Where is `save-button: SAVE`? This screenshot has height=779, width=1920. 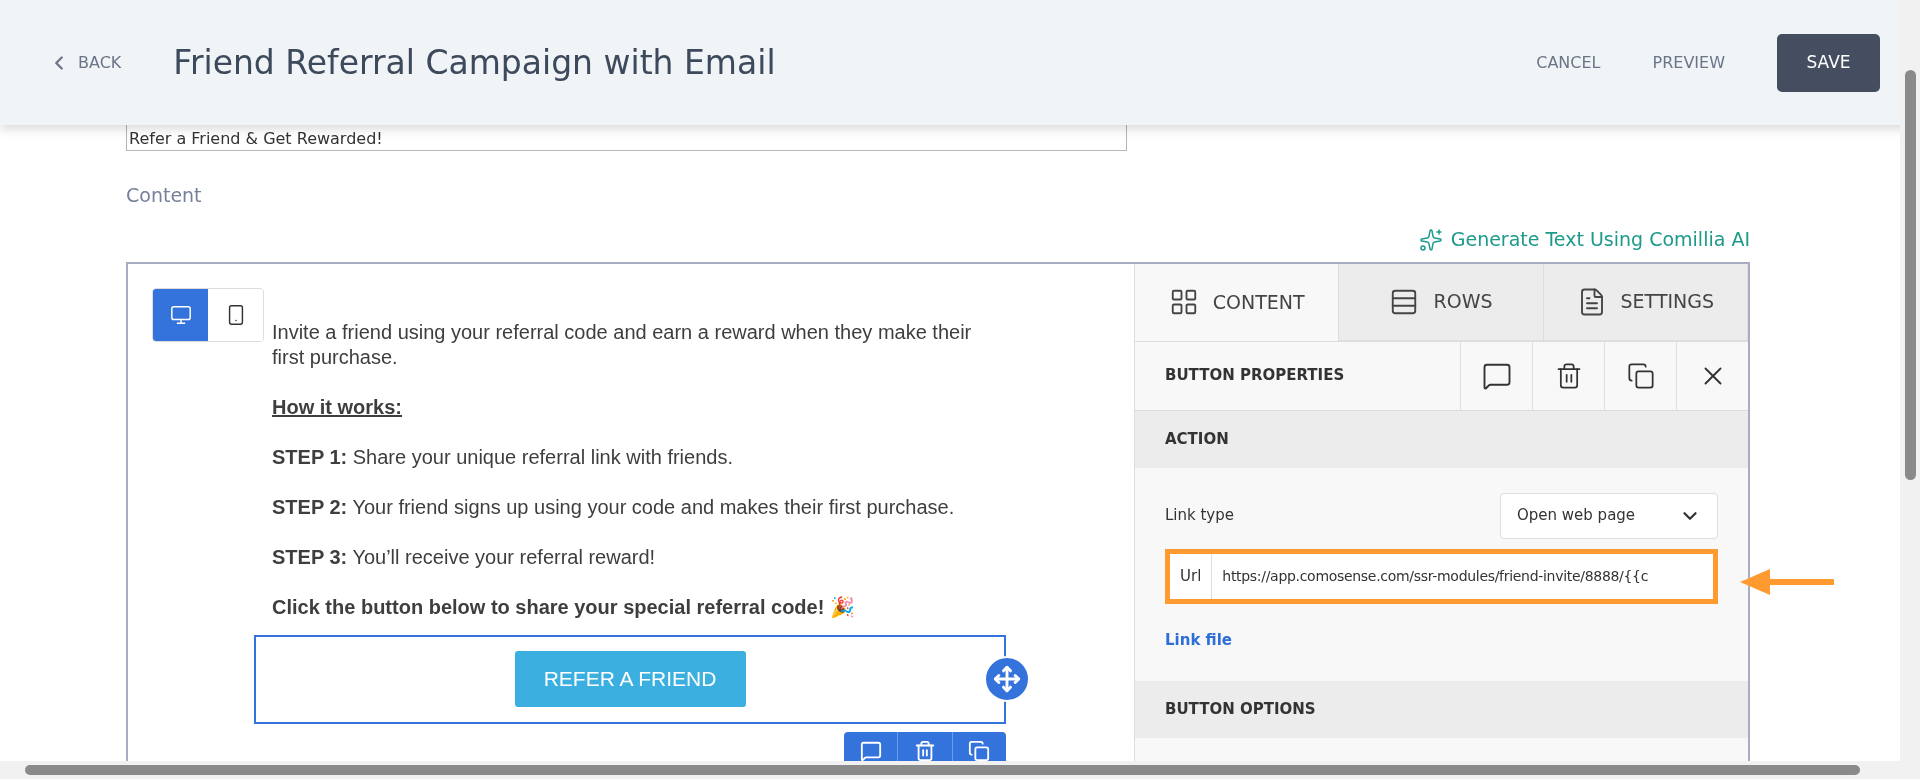 save-button: SAVE is located at coordinates (1828, 62).